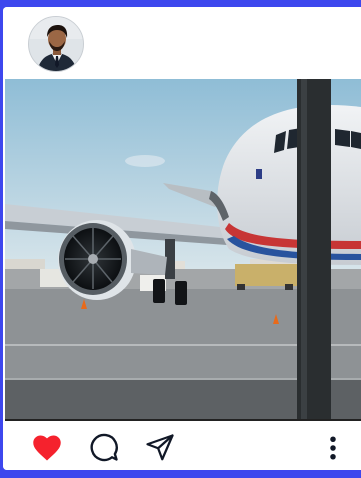 The width and height of the screenshot is (361, 478). I want to click on post-actions, so click(182, 445).